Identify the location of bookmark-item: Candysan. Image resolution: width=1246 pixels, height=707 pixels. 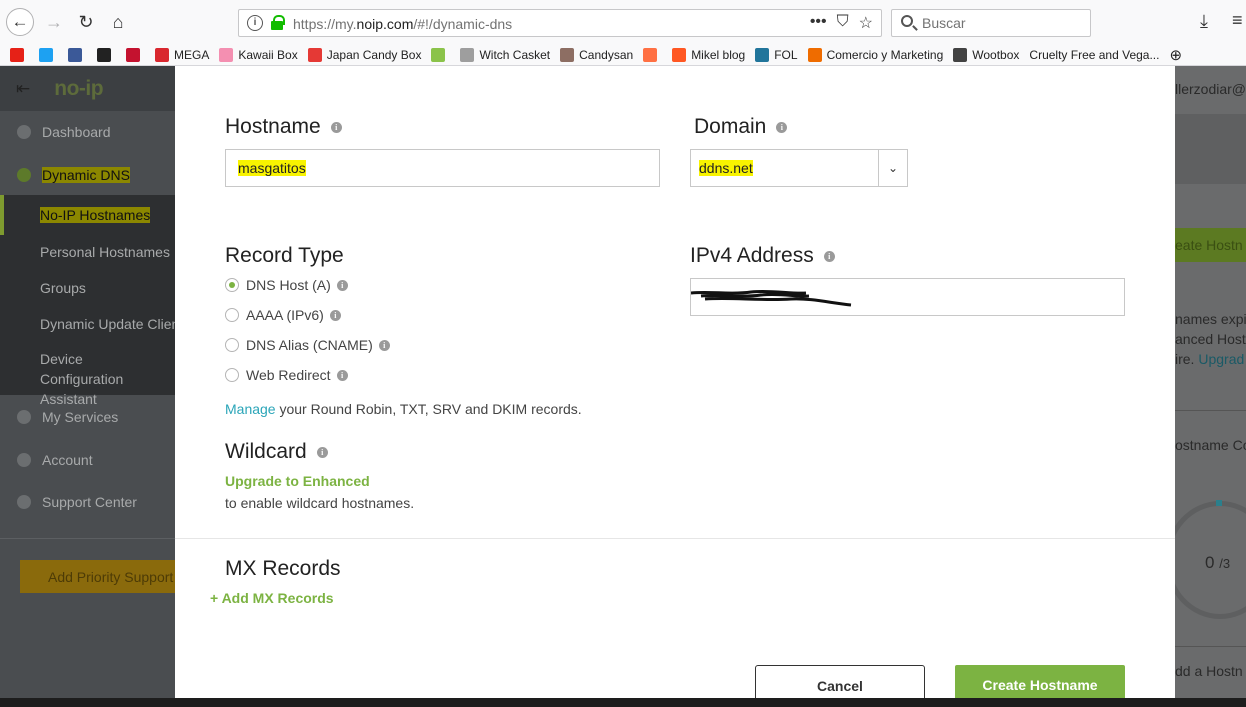
(596, 54).